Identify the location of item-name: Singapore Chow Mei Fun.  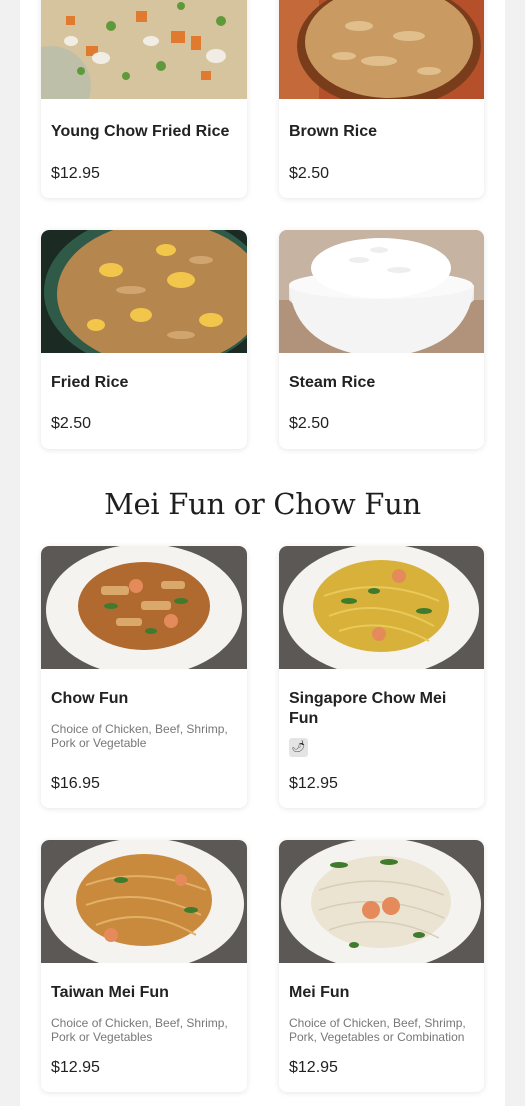
(368, 708).